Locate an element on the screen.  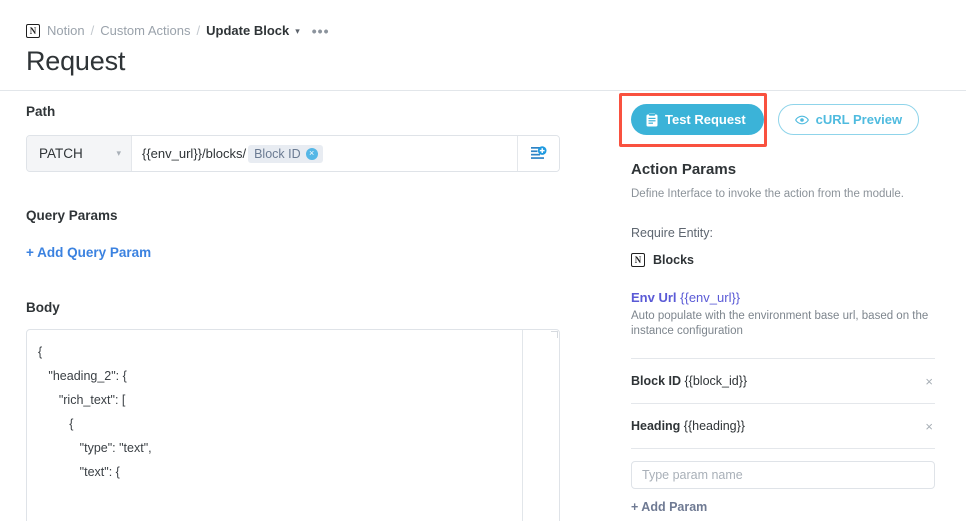
param-row-block-id: Block ID {{block_id}} × is located at coordinates (783, 381).